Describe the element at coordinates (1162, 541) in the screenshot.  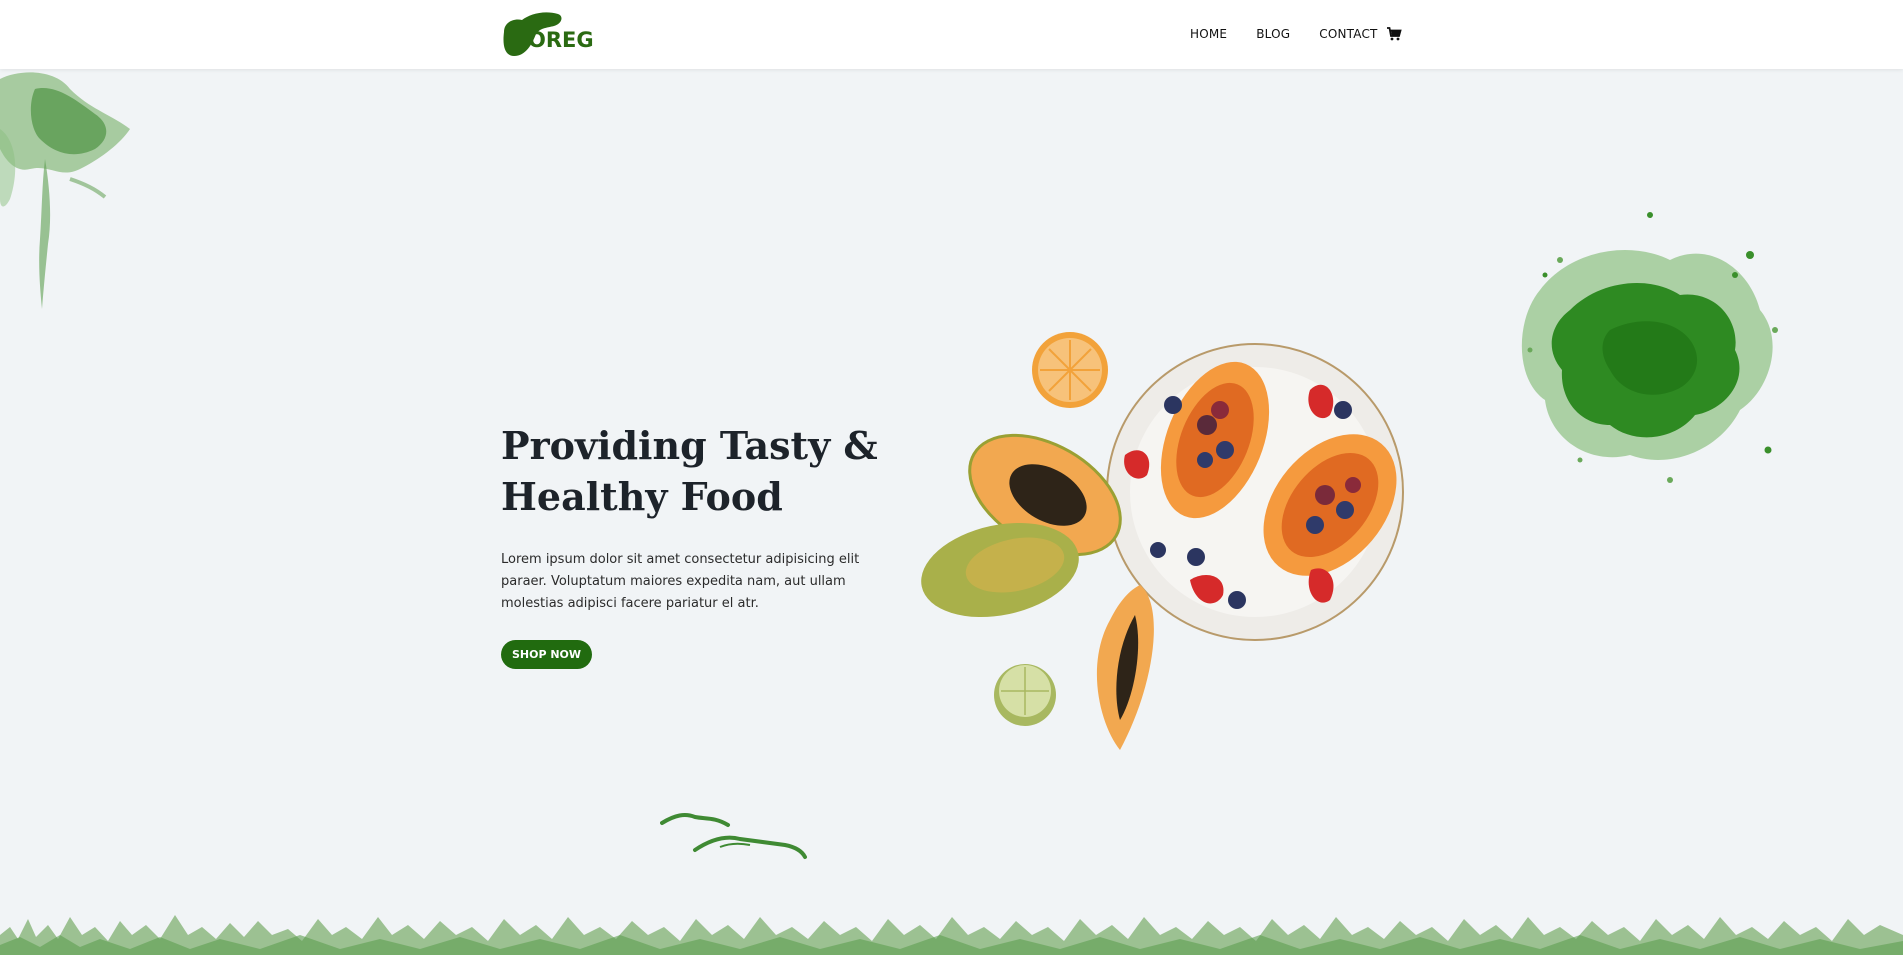
I see `fruit-plate-image` at that location.